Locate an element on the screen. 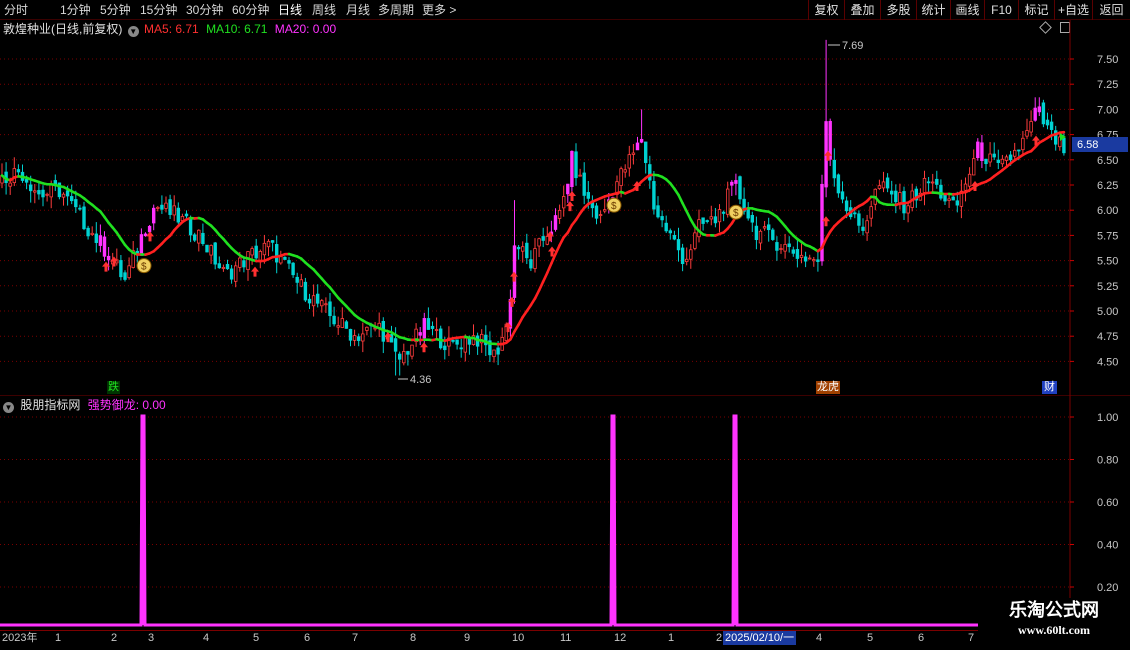 This screenshot has height=650, width=1130. watermark-line2: www.60lt.com is located at coordinates (1054, 630).